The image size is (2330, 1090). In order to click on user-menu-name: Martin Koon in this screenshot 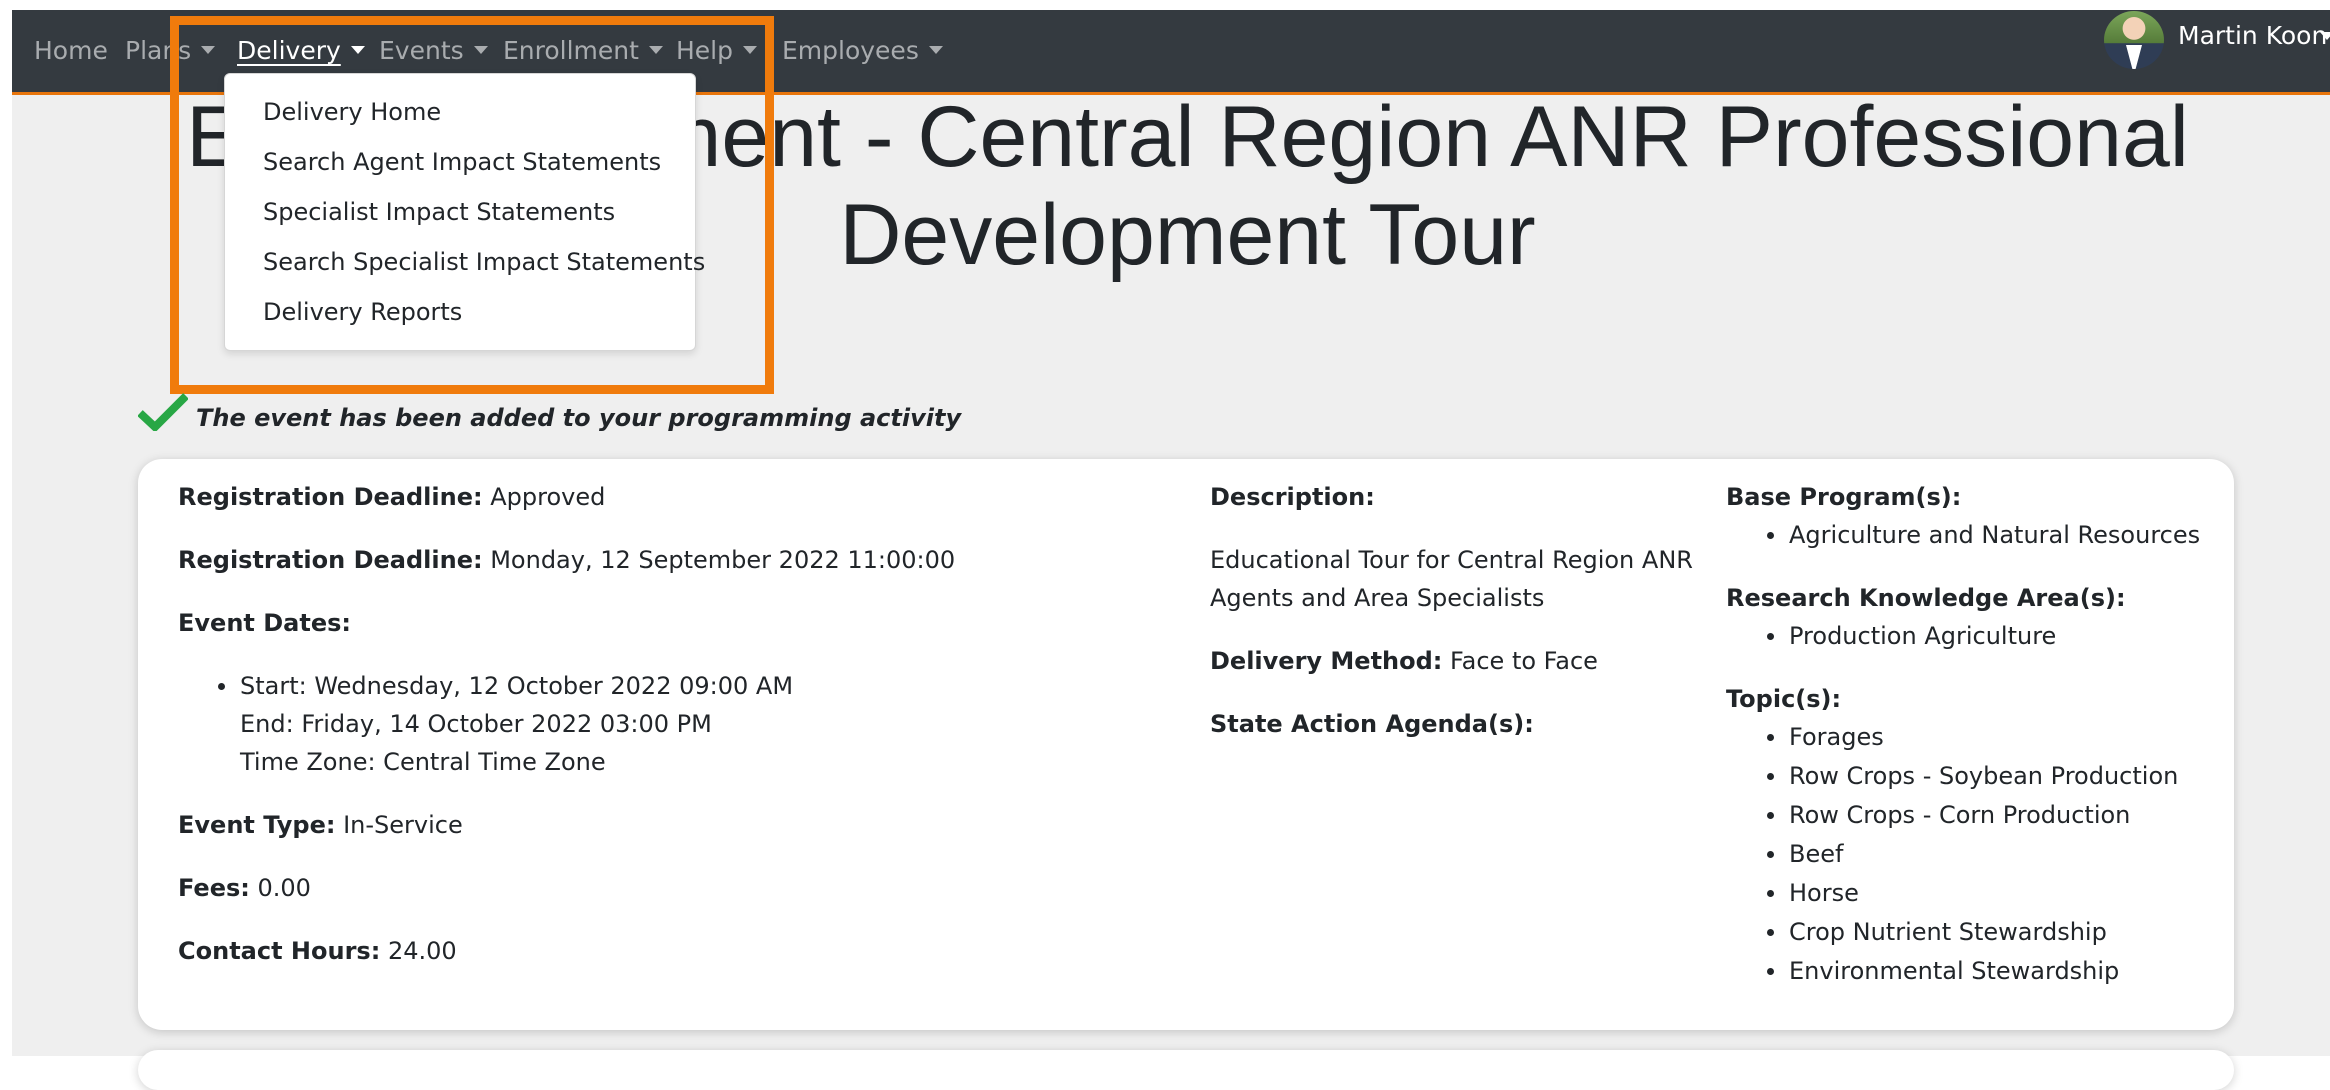, I will do `click(2252, 35)`.